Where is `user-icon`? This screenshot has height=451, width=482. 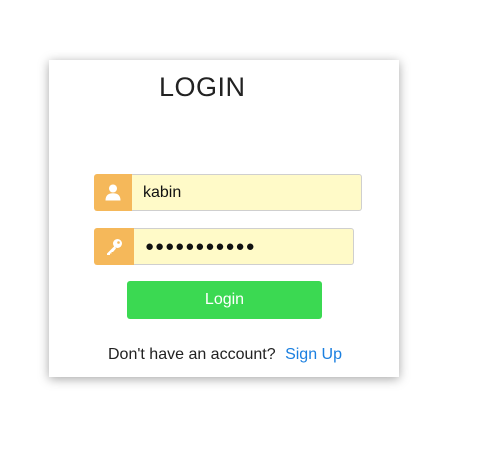
user-icon is located at coordinates (113, 192).